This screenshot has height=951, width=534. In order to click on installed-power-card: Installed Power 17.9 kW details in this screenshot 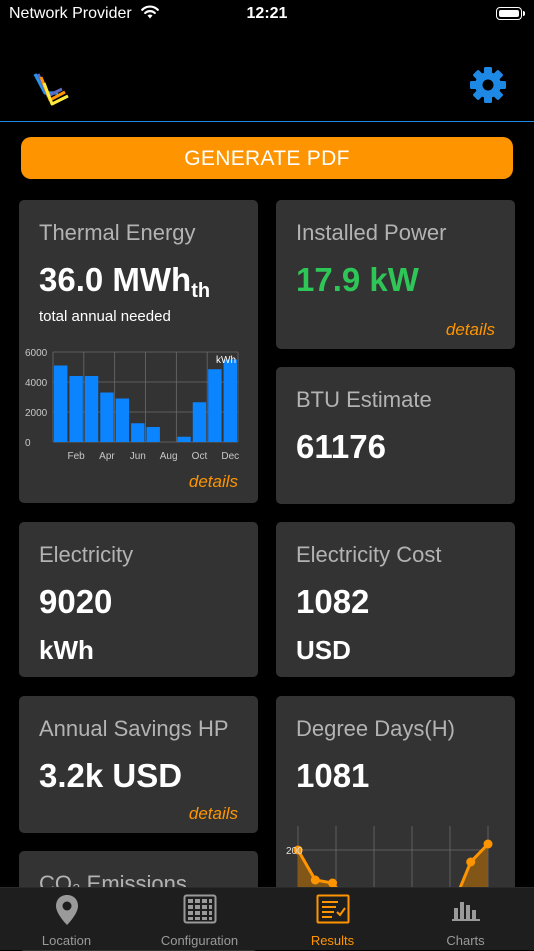, I will do `click(395, 274)`.